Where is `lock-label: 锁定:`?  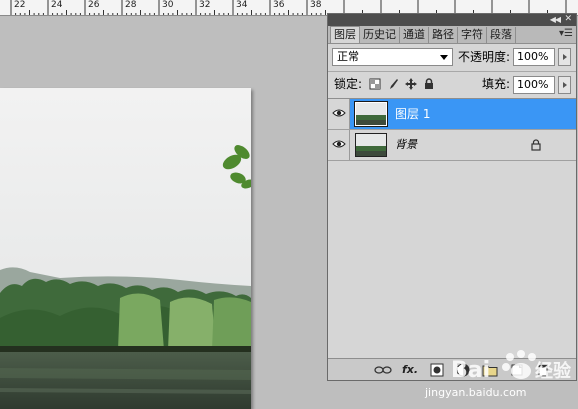
lock-label: 锁定: is located at coordinates (348, 84).